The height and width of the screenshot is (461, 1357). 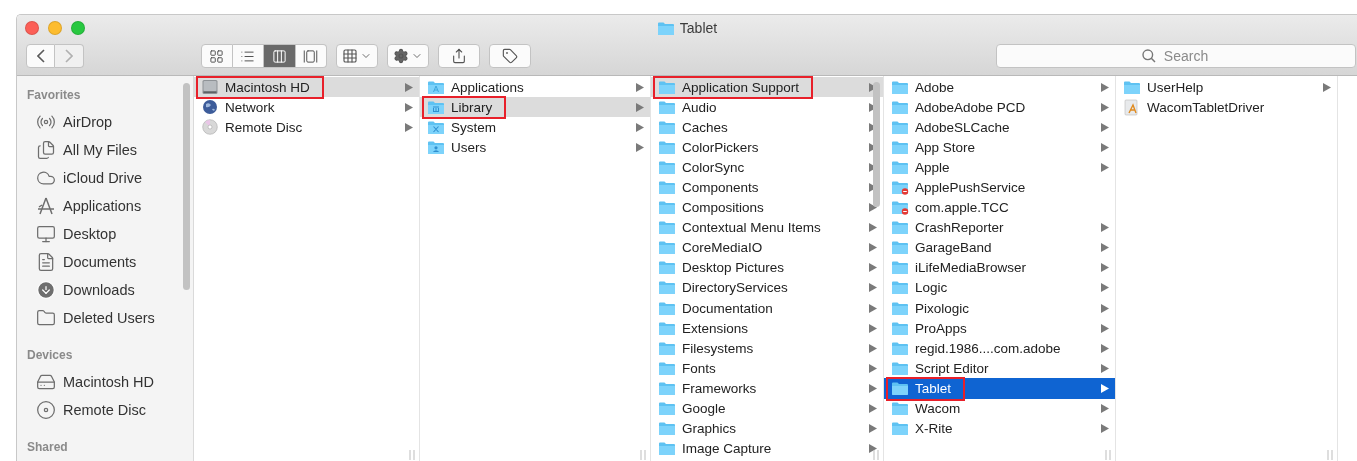 I want to click on file-row: regid.1986....com.adobe, so click(x=999, y=348).